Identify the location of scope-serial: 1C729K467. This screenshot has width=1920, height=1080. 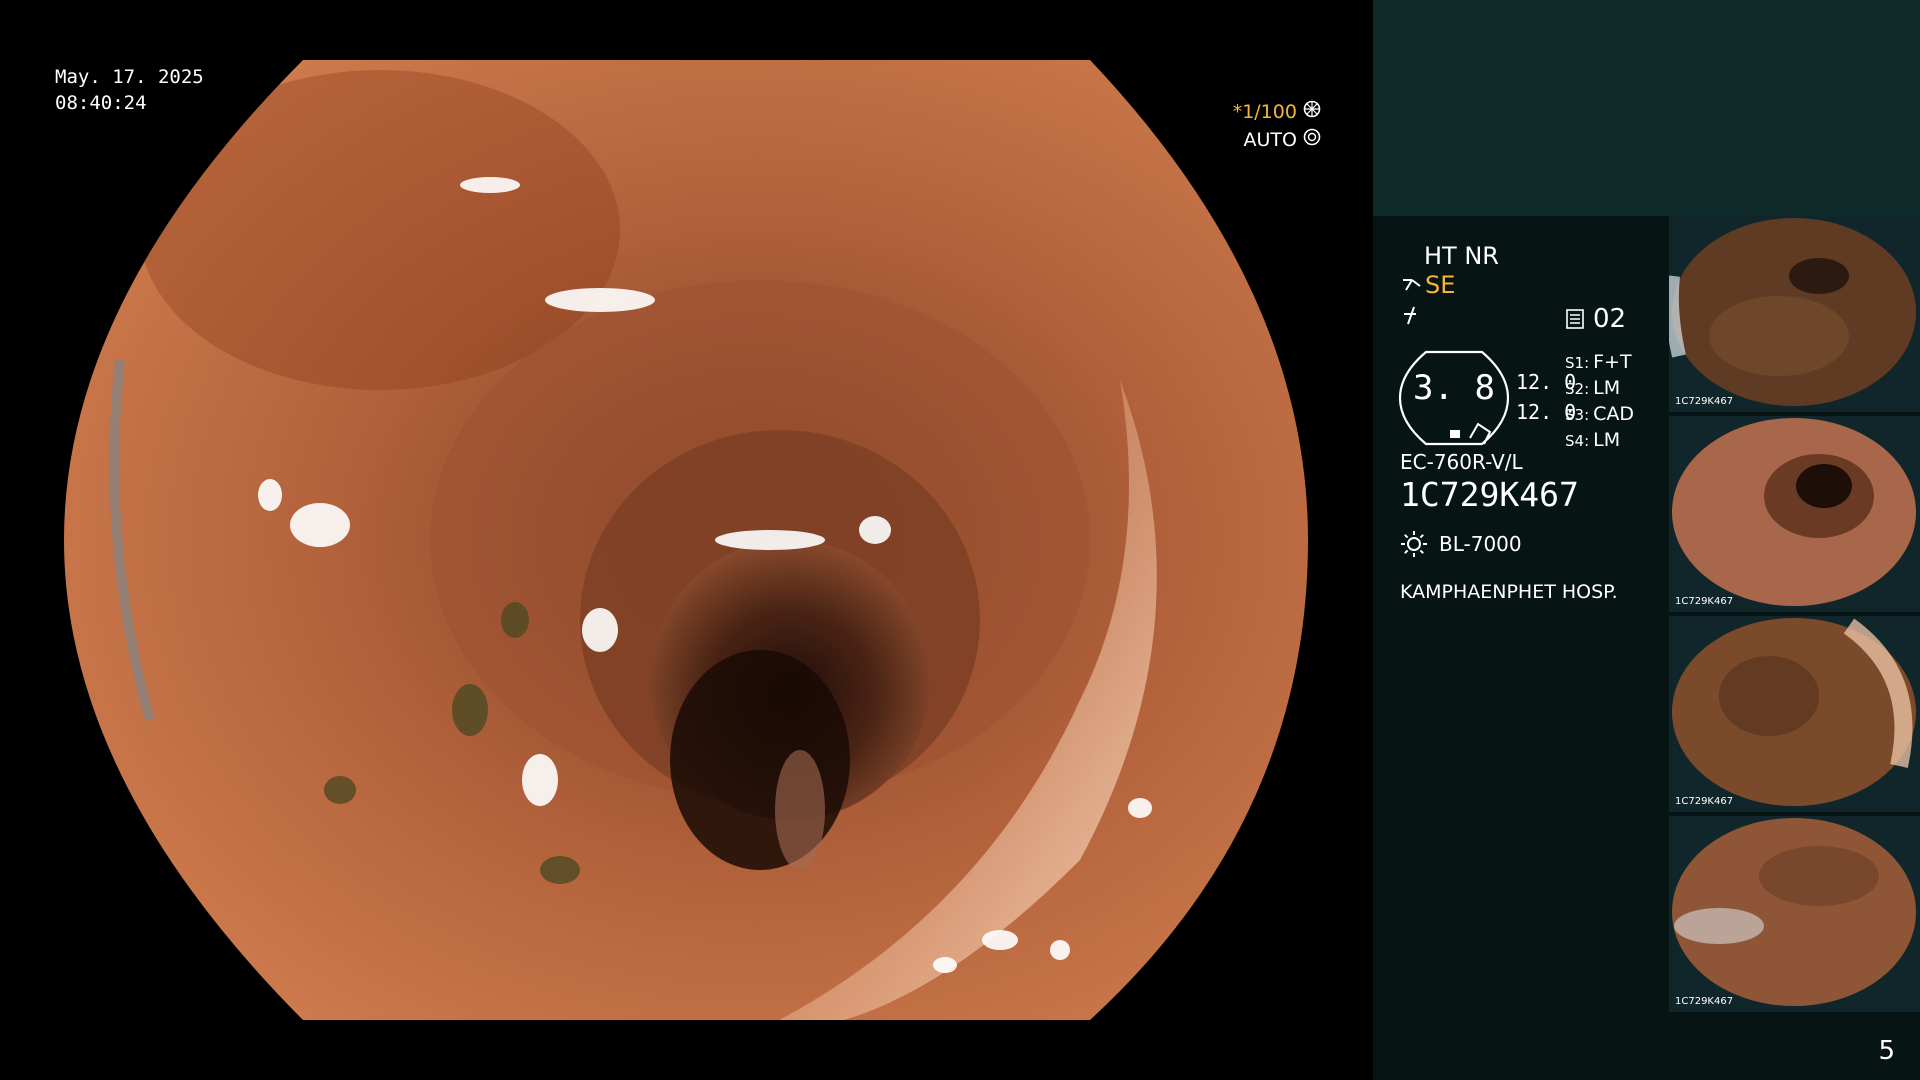
(1489, 494).